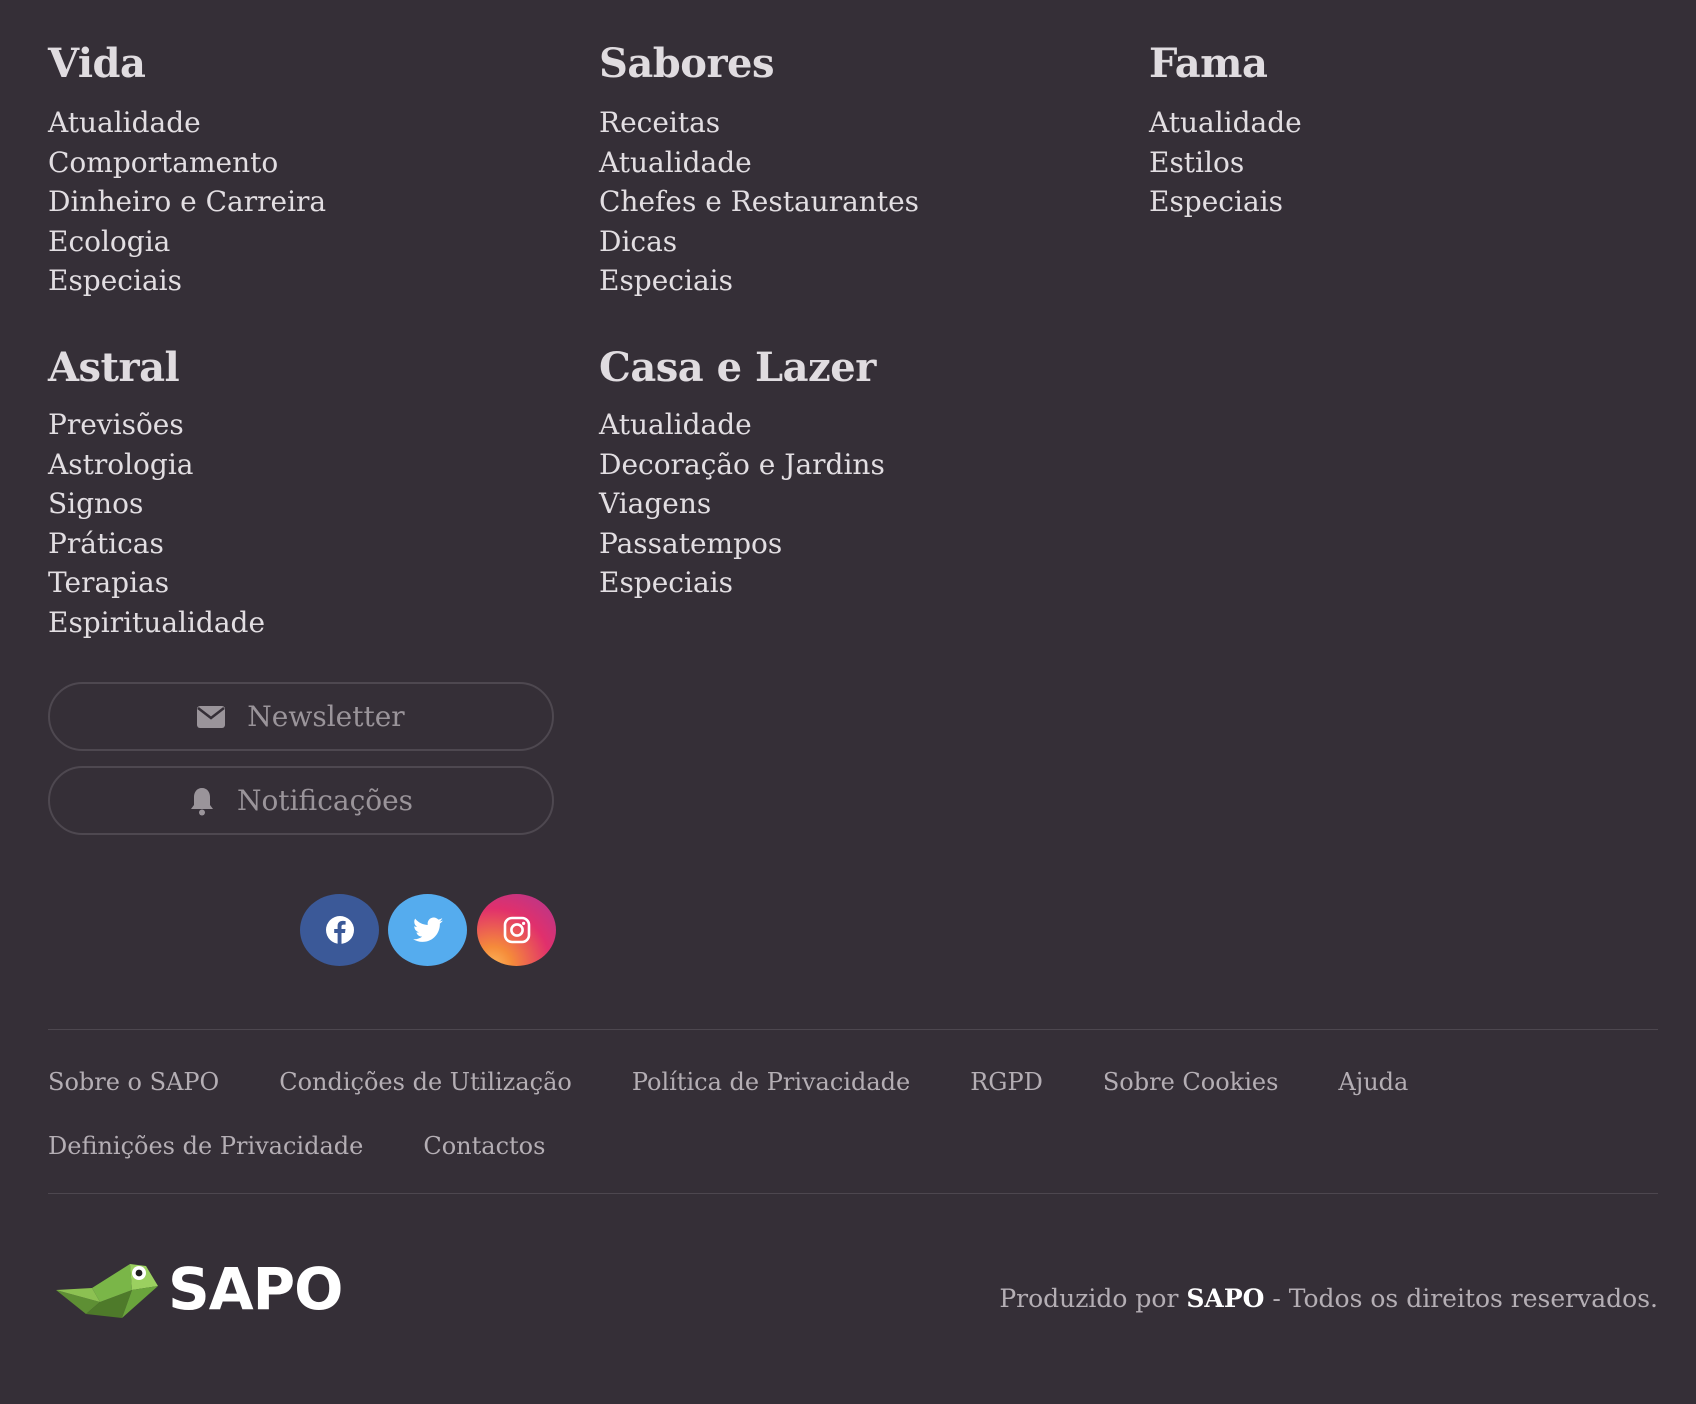 The height and width of the screenshot is (1404, 1696). What do you see at coordinates (742, 583) in the screenshot?
I see `link-casa-especiais: Especiais` at bounding box center [742, 583].